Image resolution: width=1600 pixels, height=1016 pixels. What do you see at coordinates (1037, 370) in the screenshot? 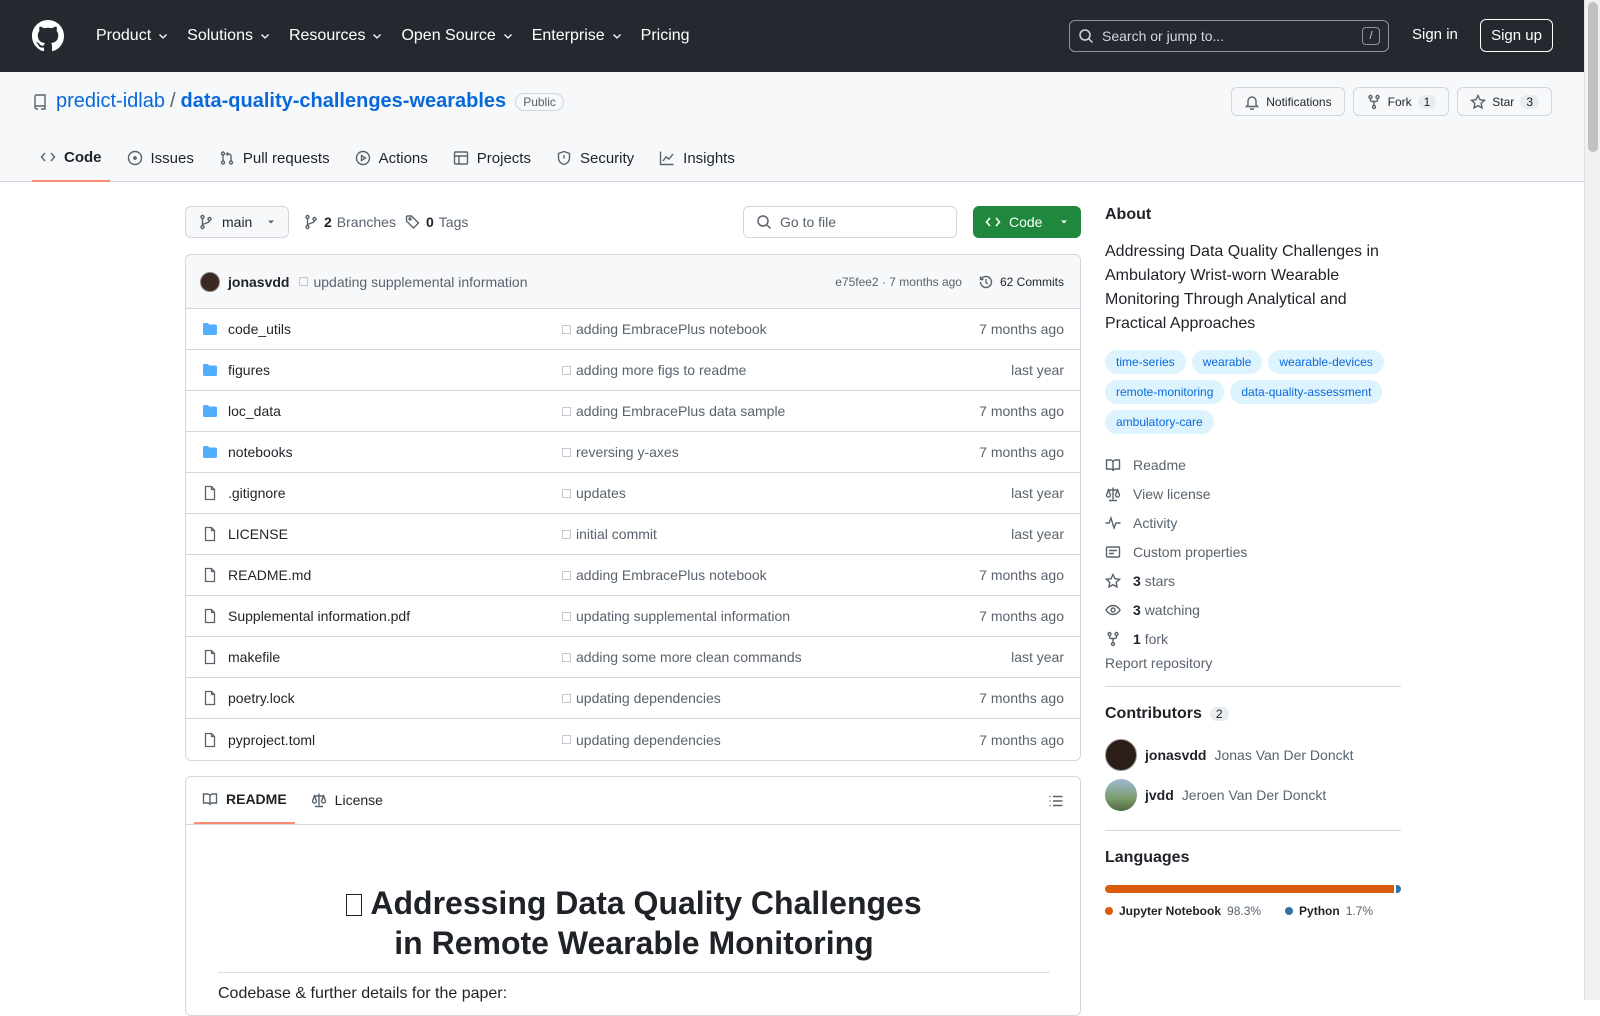
I see `file-commit-date: last year` at bounding box center [1037, 370].